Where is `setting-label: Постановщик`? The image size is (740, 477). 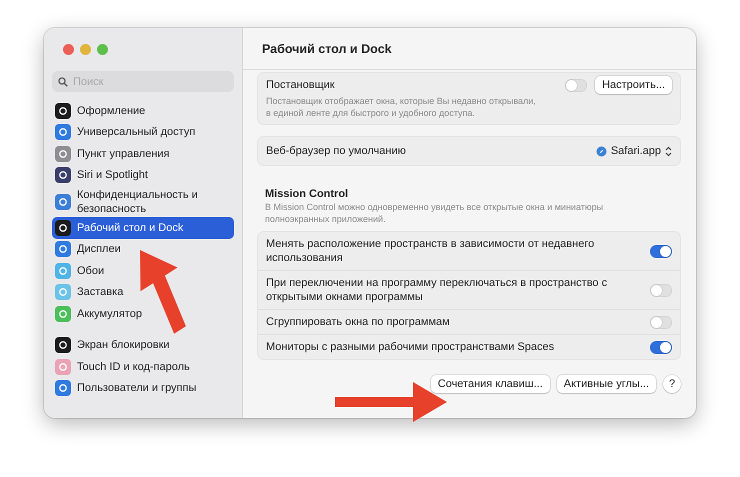
setting-label: Постановщик is located at coordinates (300, 85).